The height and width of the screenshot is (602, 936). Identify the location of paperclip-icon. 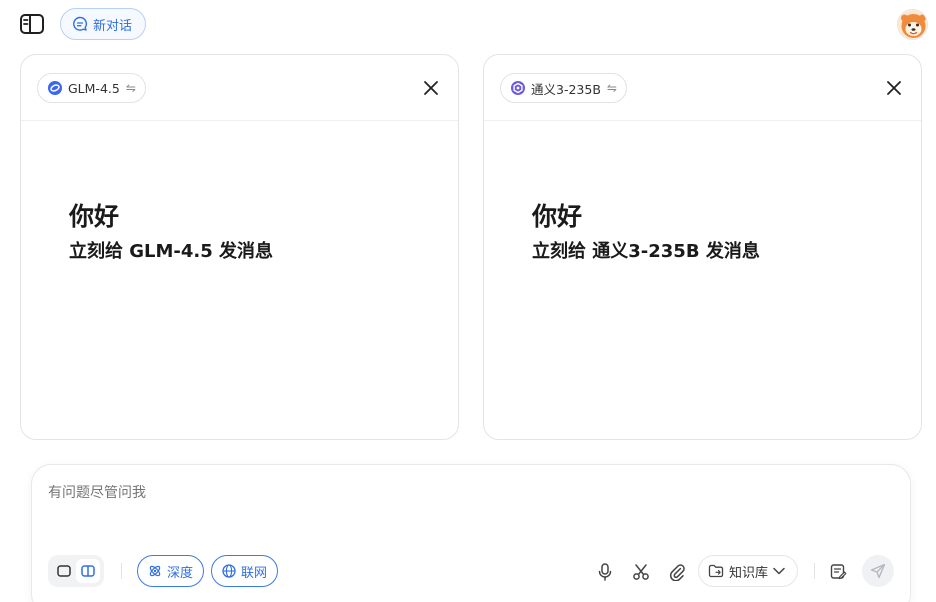
(677, 572).